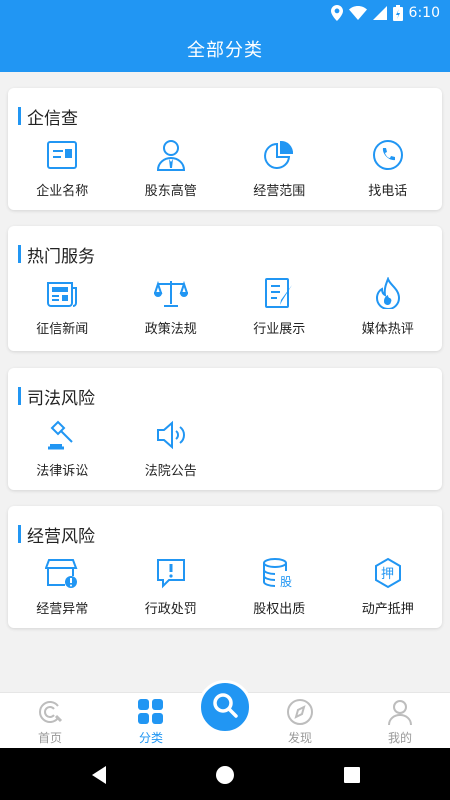  Describe the element at coordinates (286, 582) in the screenshot. I see `database-glyph: 股` at that location.